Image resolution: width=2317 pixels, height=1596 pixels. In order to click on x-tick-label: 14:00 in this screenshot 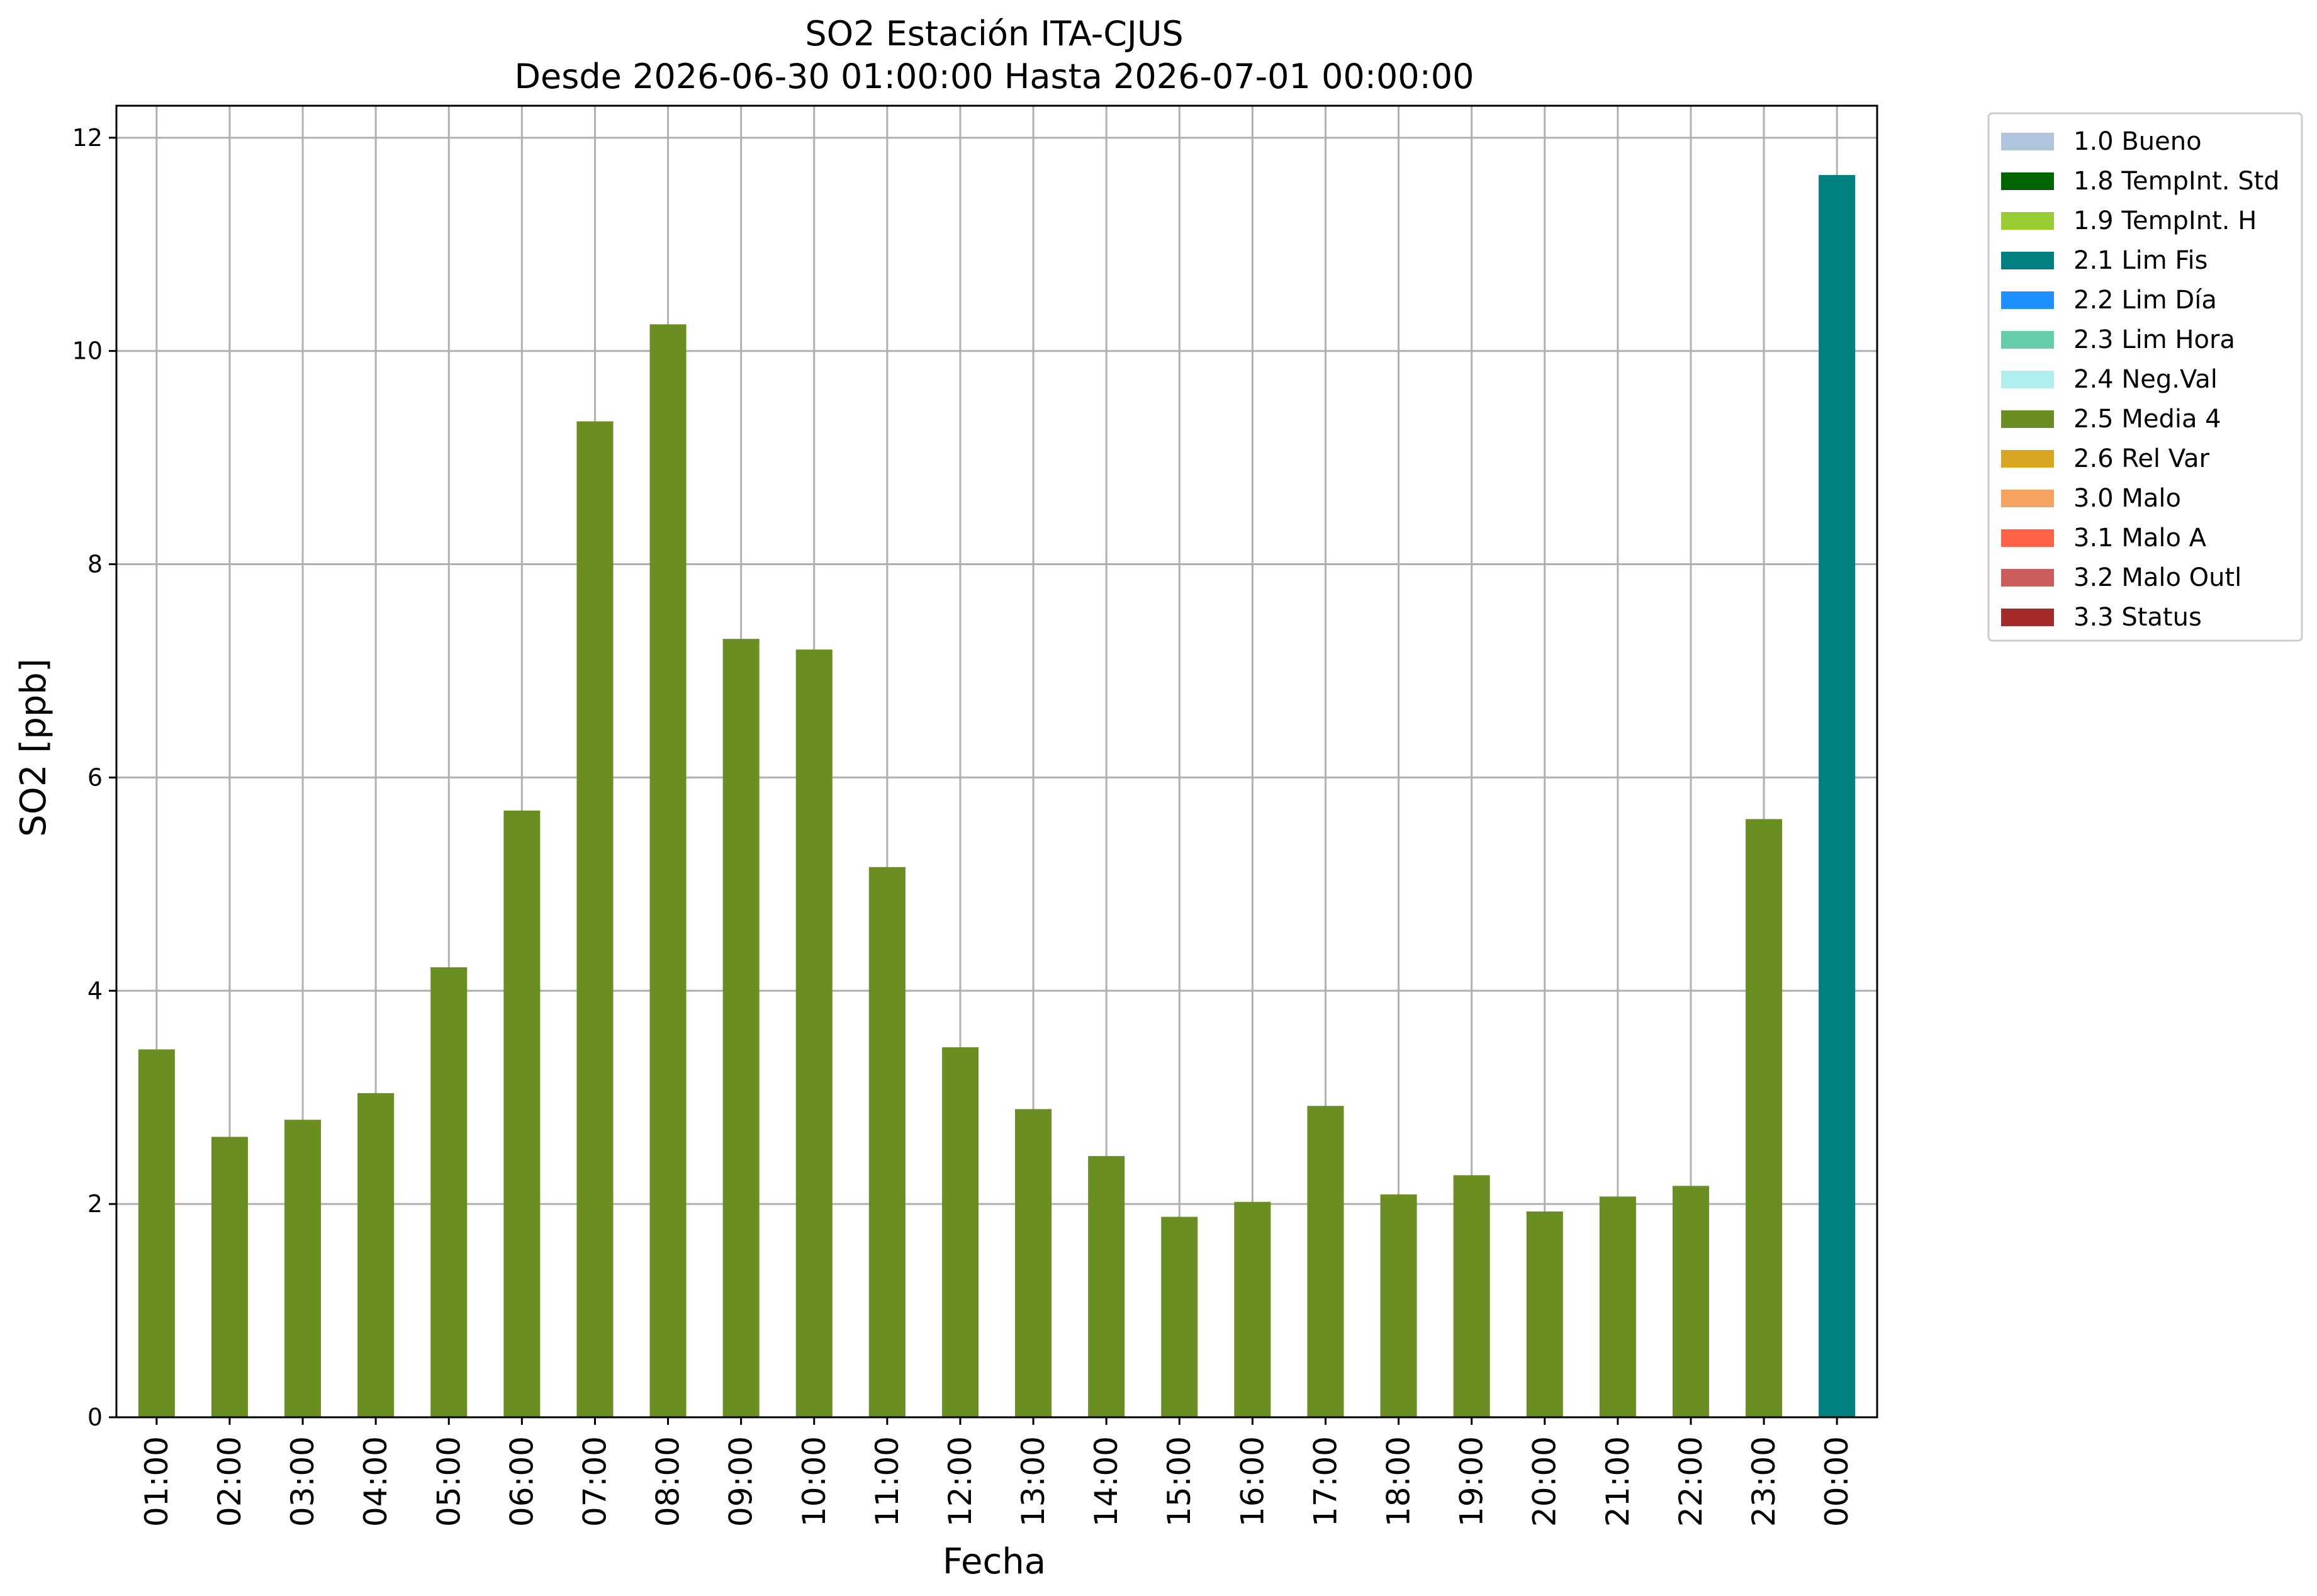, I will do `click(1106, 1481)`.